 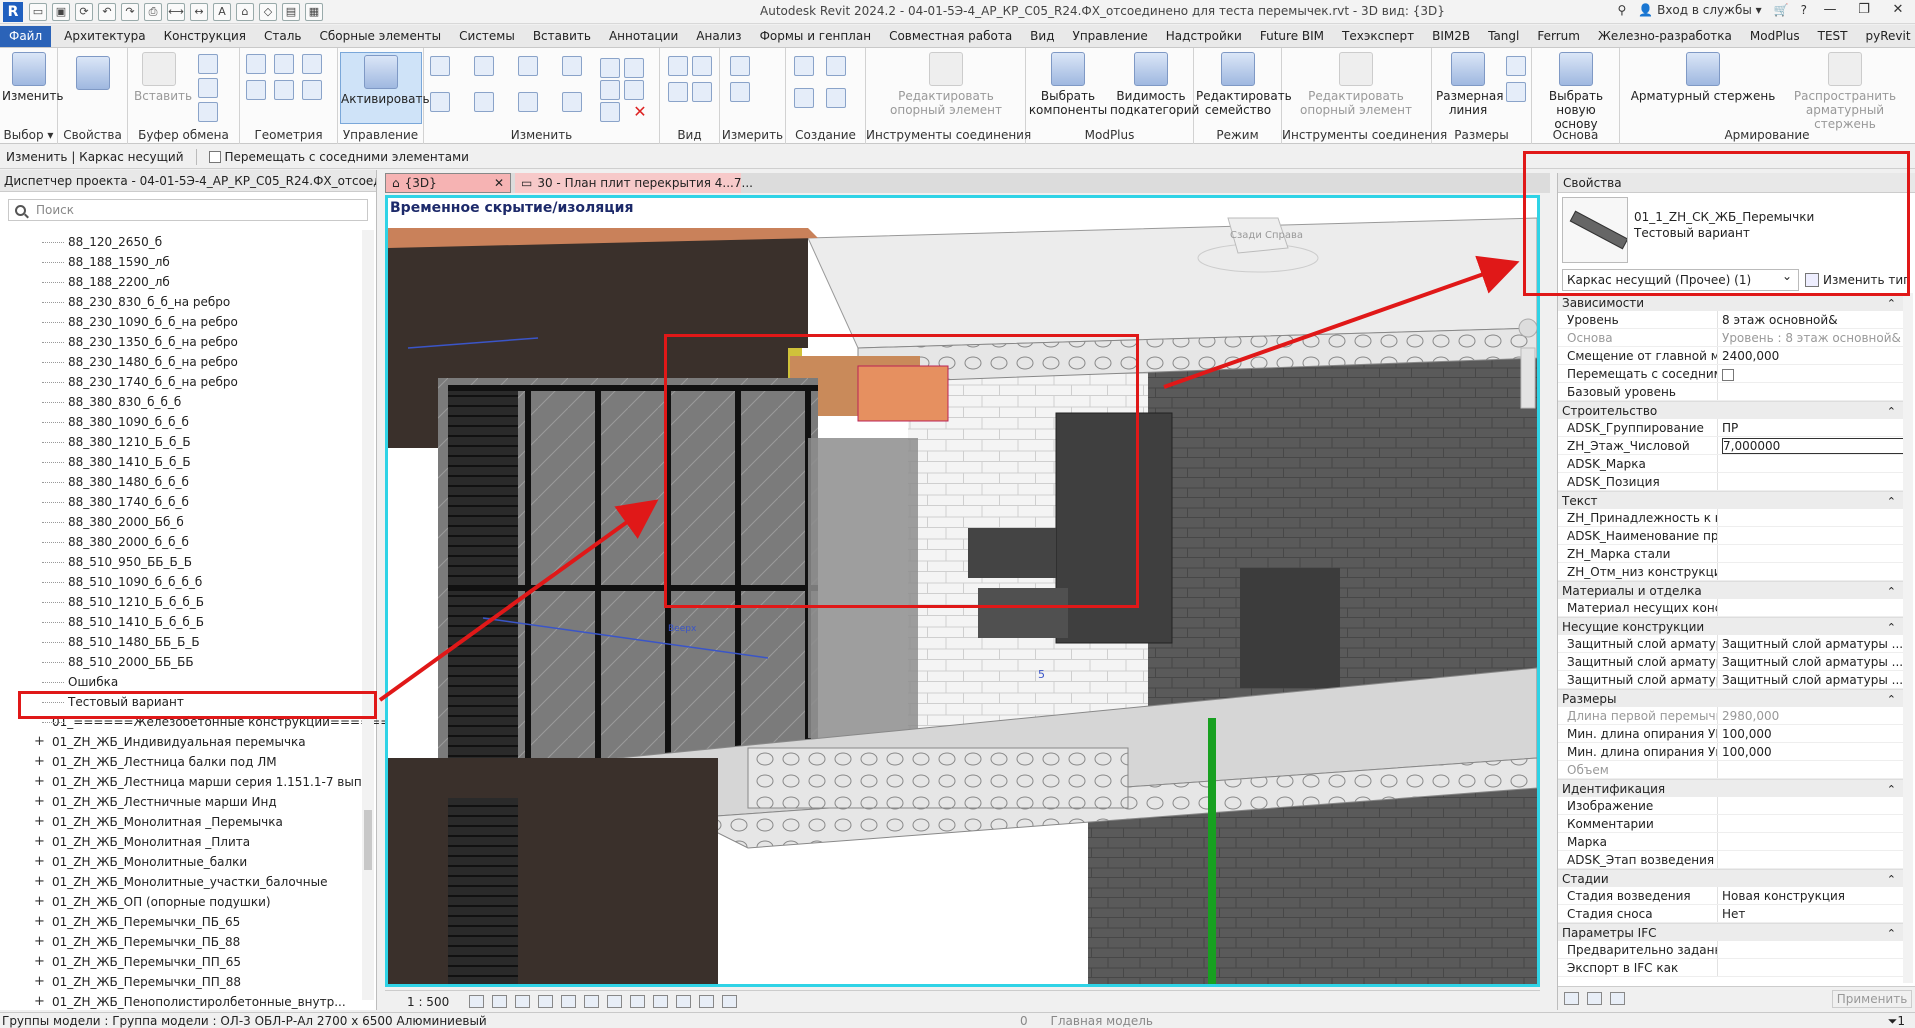 I want to click on minimize-icon: —, so click(x=1830, y=9).